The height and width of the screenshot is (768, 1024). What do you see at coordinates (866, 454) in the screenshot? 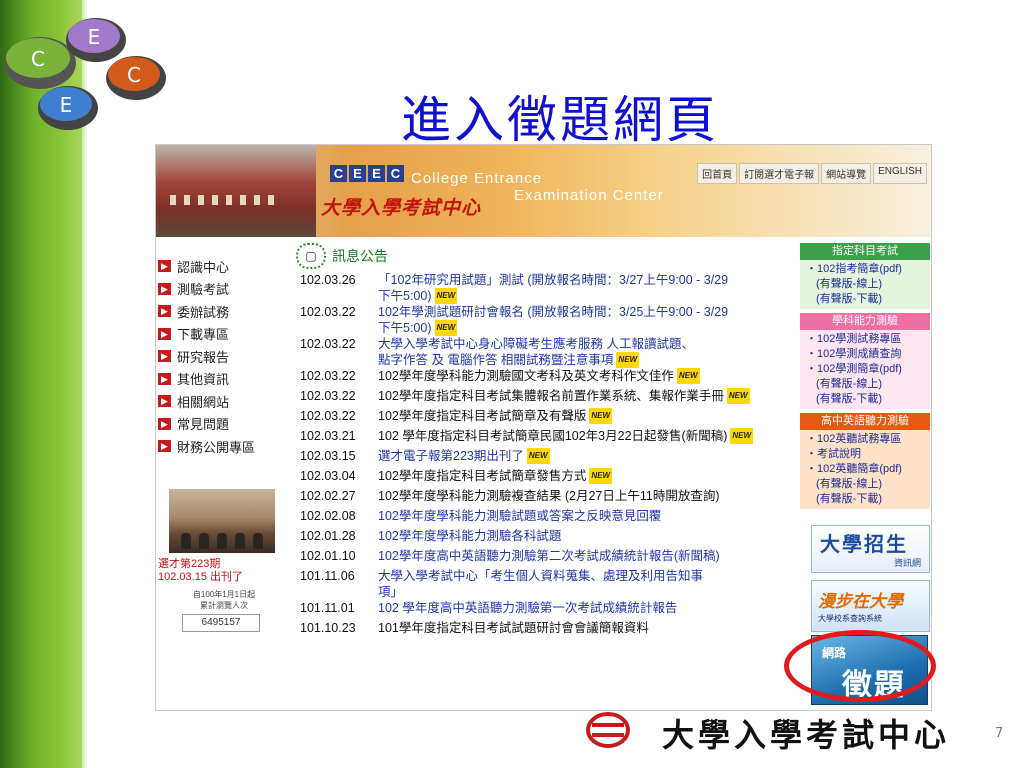
I see `side-box-link: ・考試說明` at bounding box center [866, 454].